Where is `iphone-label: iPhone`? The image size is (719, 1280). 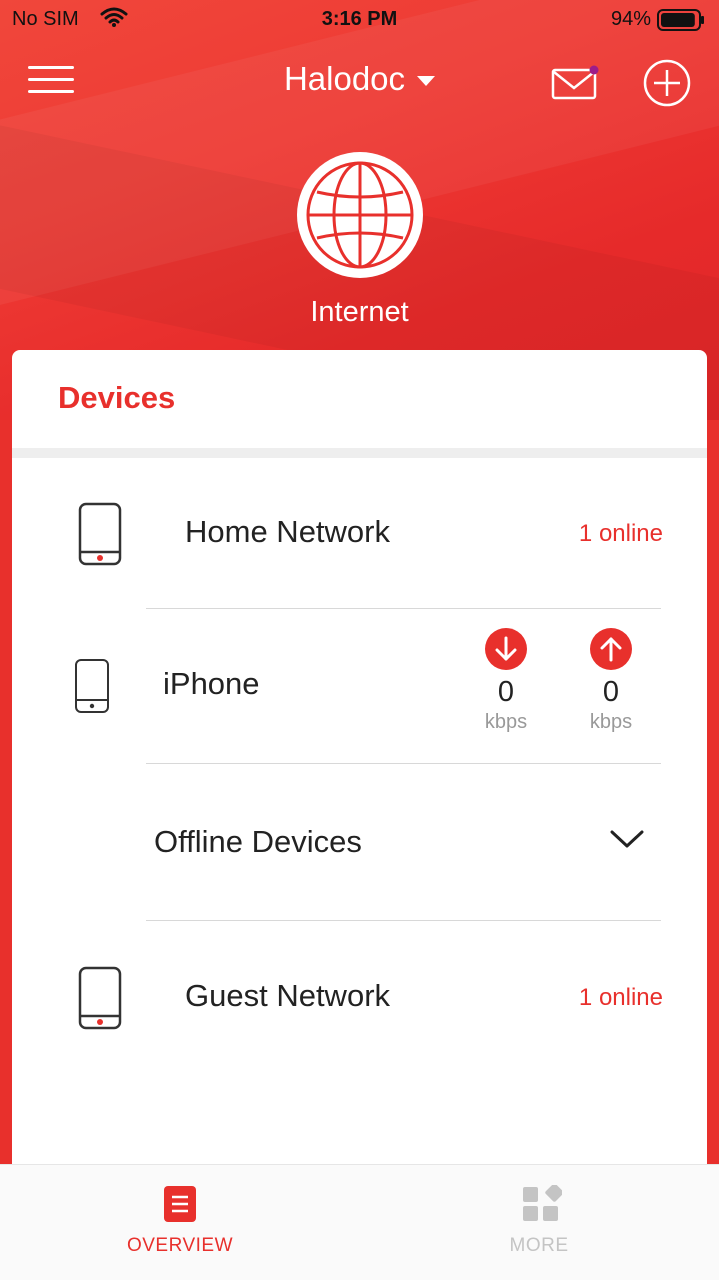 iphone-label: iPhone is located at coordinates (211, 683).